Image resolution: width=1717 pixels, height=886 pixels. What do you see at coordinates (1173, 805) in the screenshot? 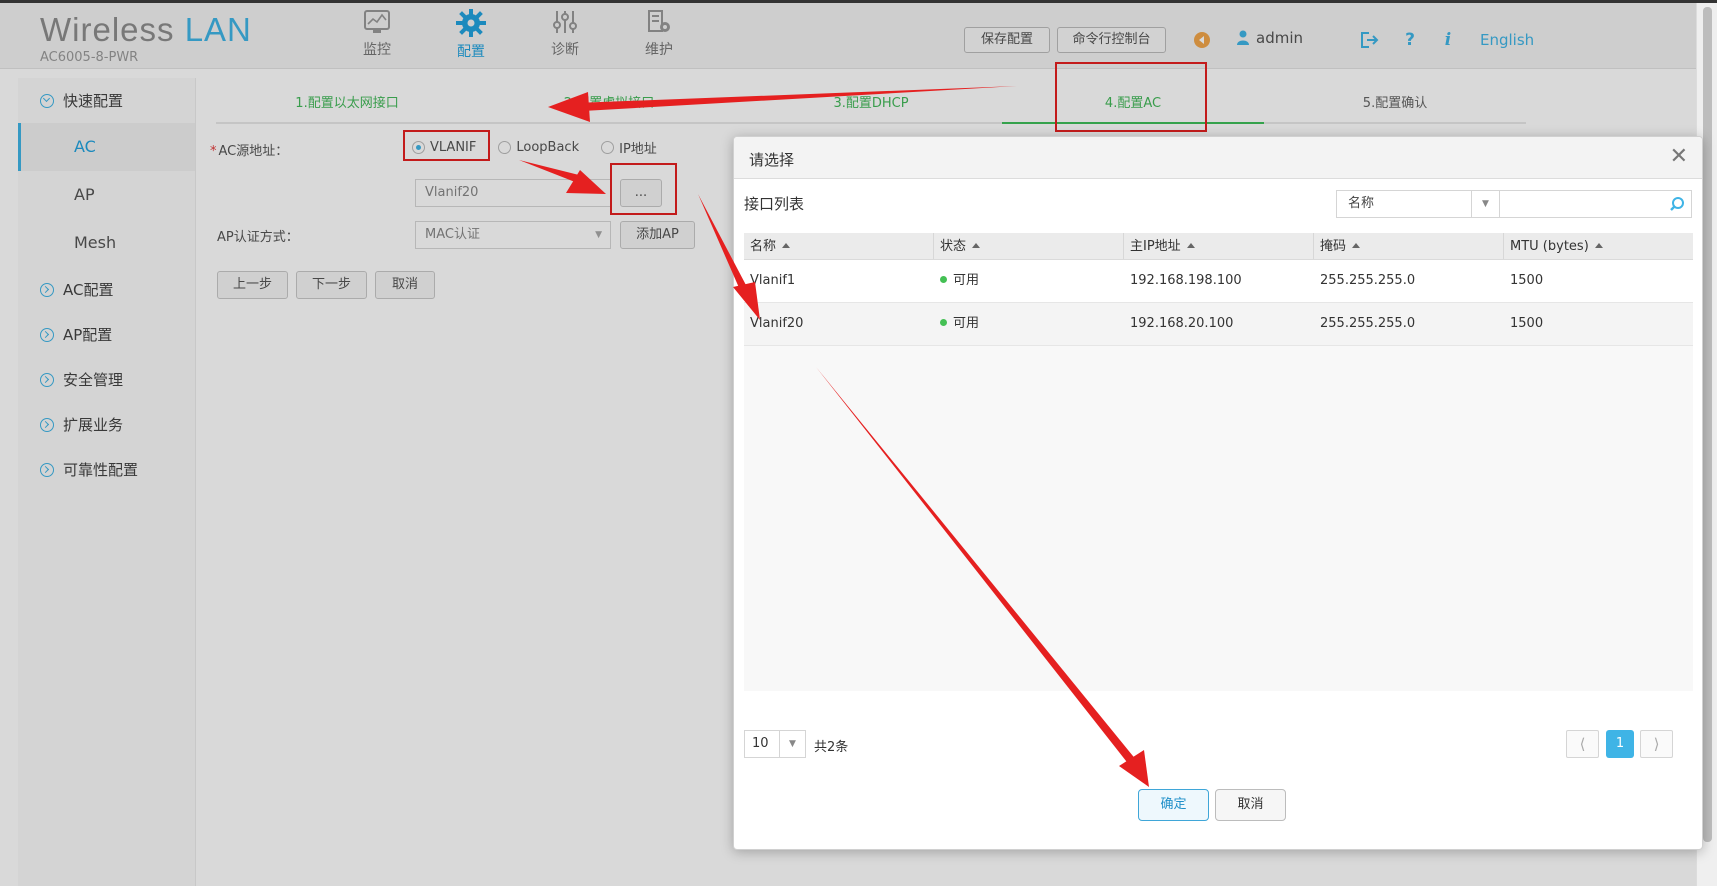
I see `confirm-button: 确定` at bounding box center [1173, 805].